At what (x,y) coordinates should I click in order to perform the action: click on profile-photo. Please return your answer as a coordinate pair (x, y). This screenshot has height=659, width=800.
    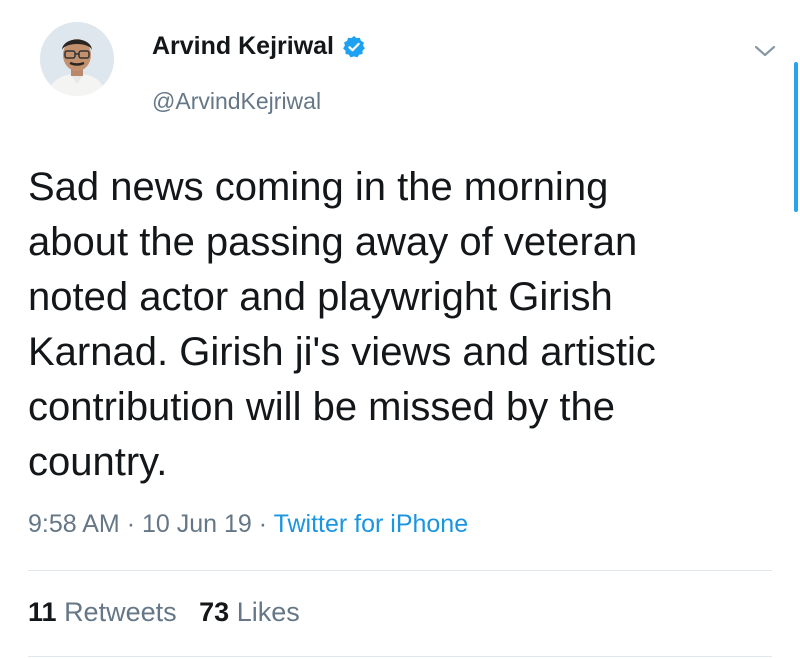
    Looking at the image, I should click on (77, 59).